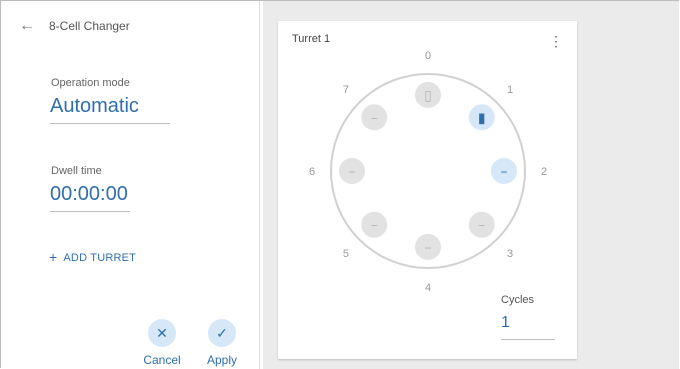 The height and width of the screenshot is (369, 680). I want to click on operation-mode-select: Automatic, so click(94, 106).